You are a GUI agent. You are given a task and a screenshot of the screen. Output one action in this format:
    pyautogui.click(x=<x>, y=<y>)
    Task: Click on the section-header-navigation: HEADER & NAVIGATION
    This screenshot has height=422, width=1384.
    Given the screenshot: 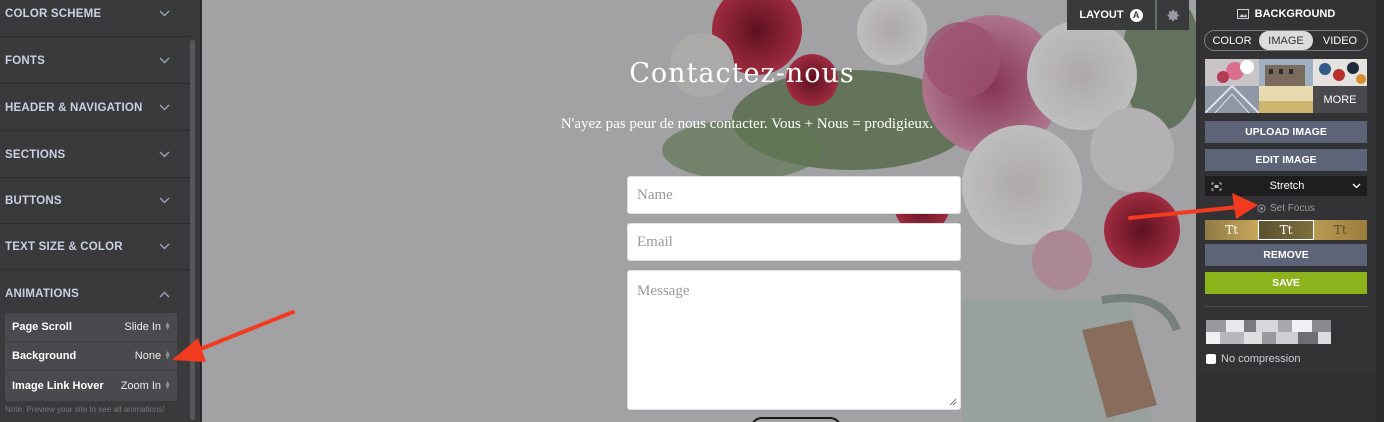 What is the action you would take?
    pyautogui.click(x=95, y=108)
    